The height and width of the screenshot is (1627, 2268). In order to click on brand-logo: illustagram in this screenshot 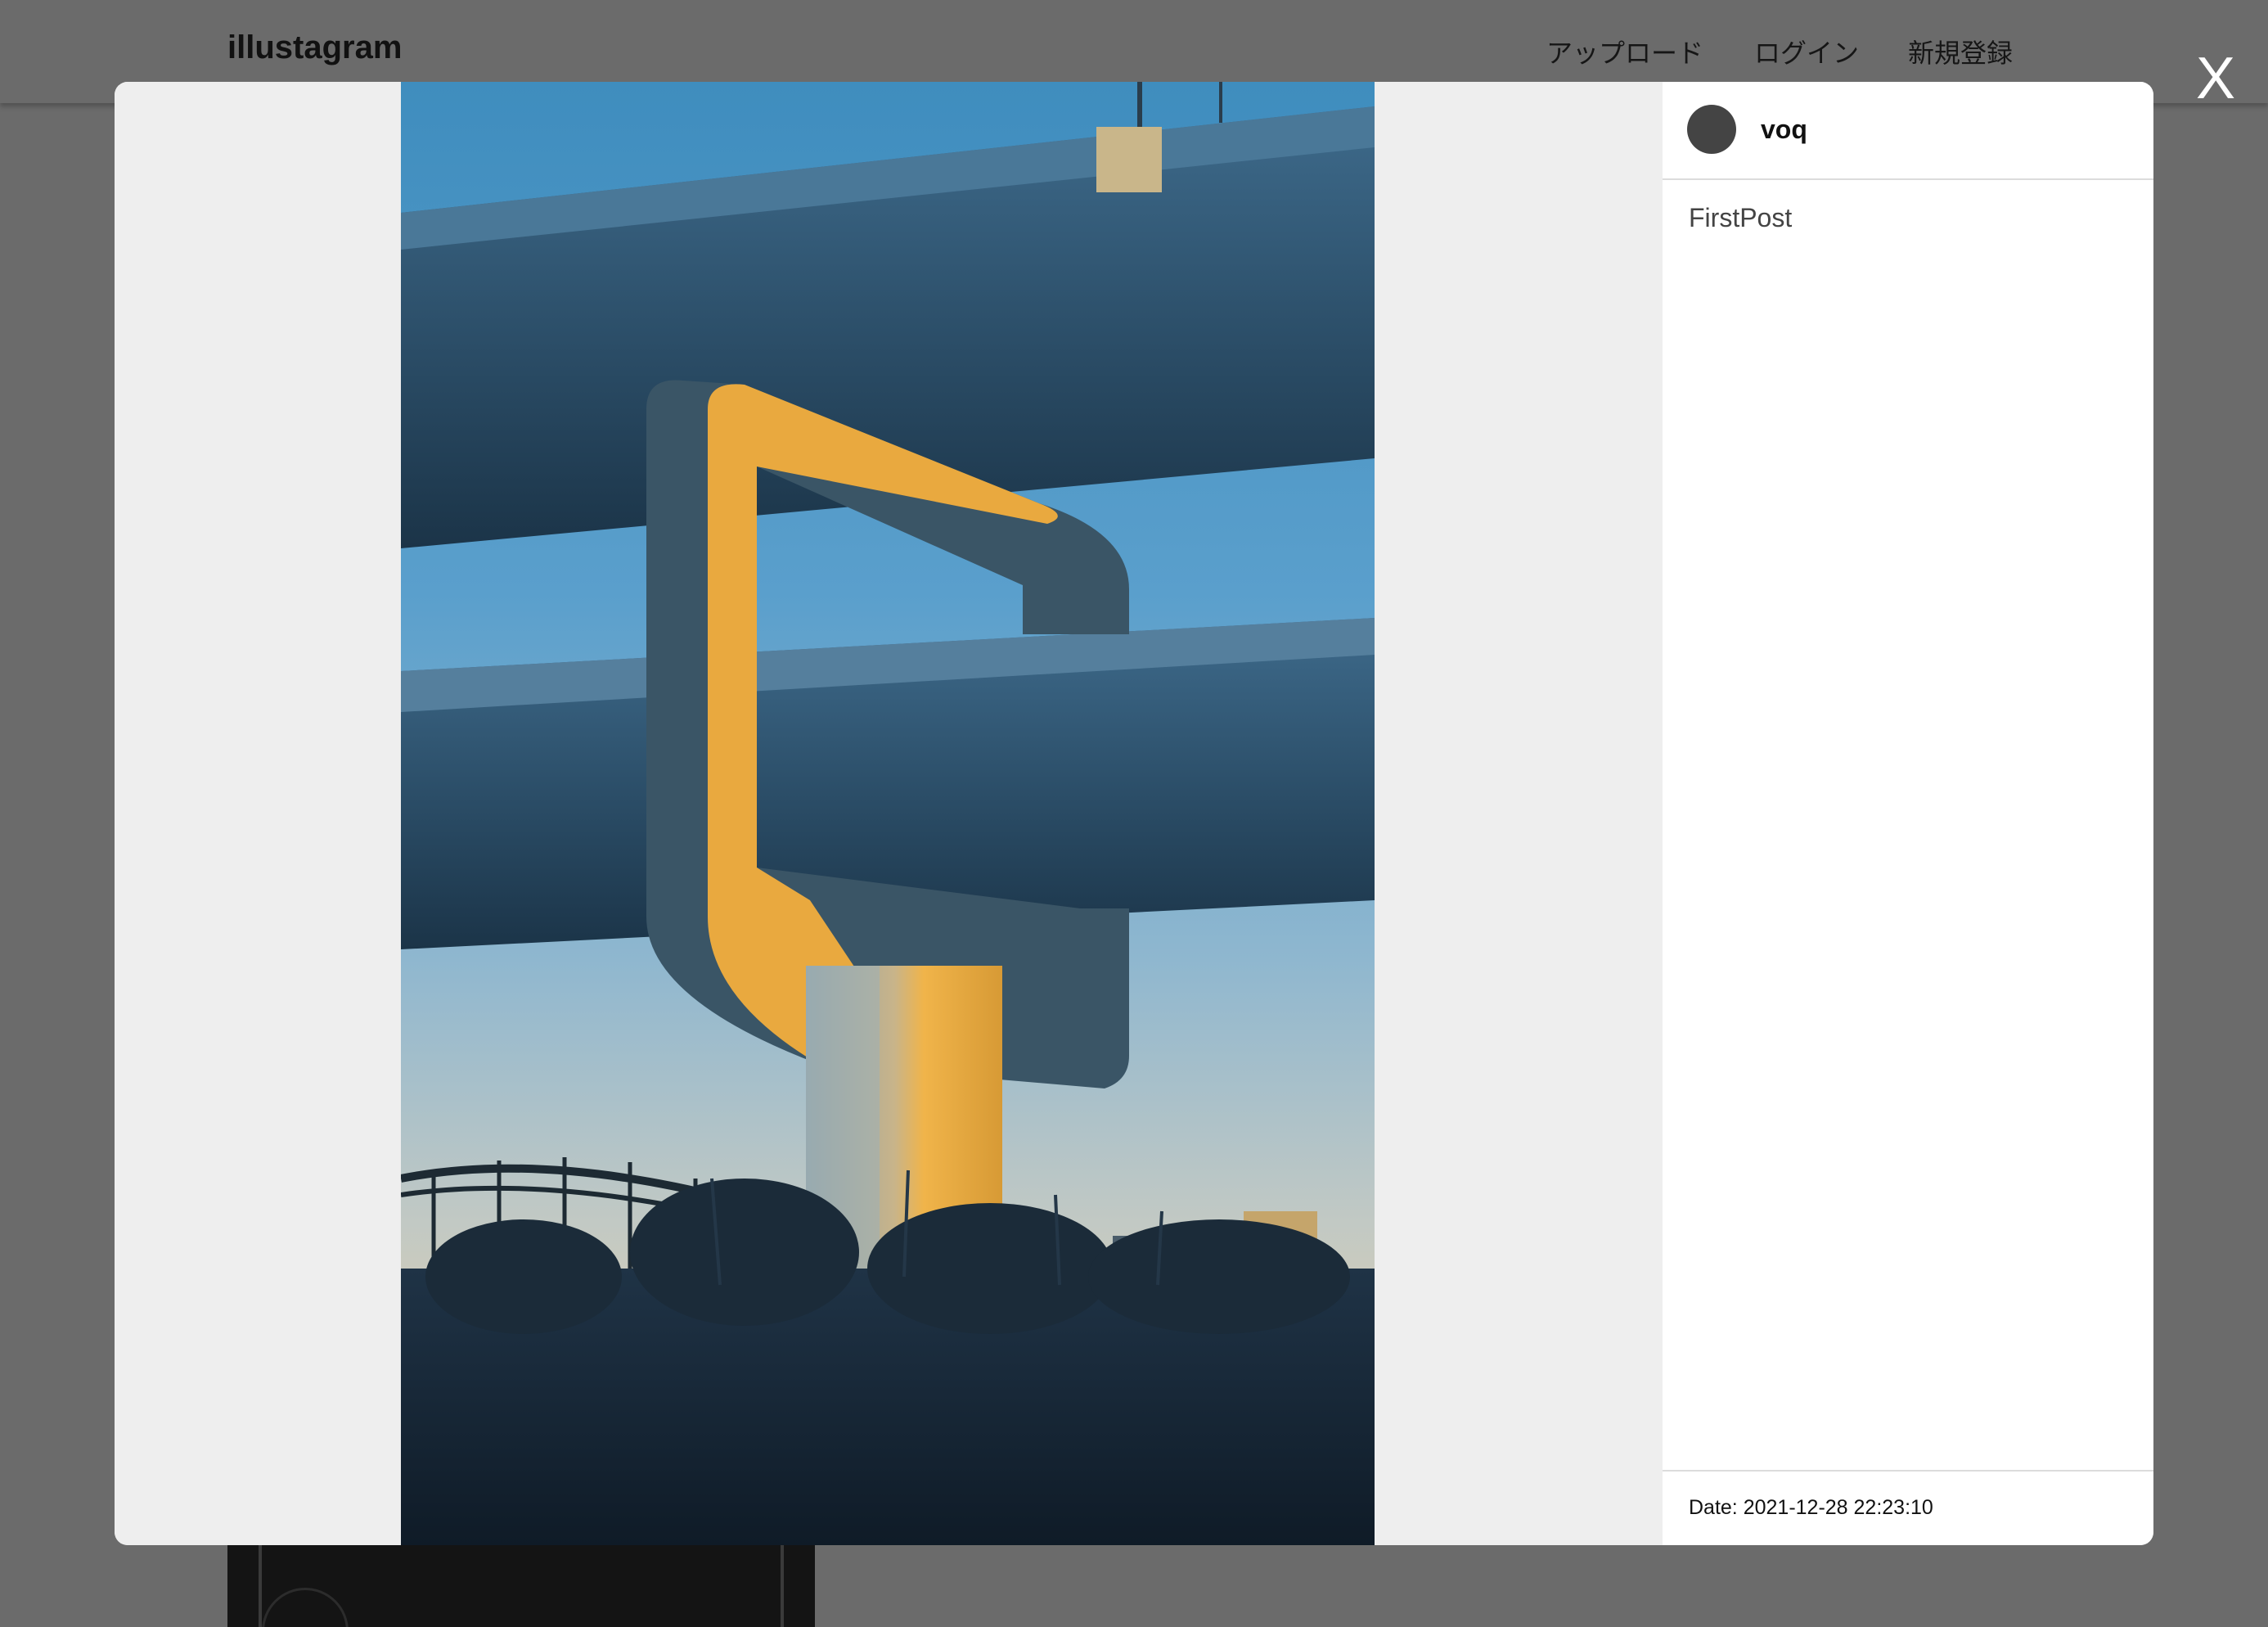, I will do `click(315, 48)`.